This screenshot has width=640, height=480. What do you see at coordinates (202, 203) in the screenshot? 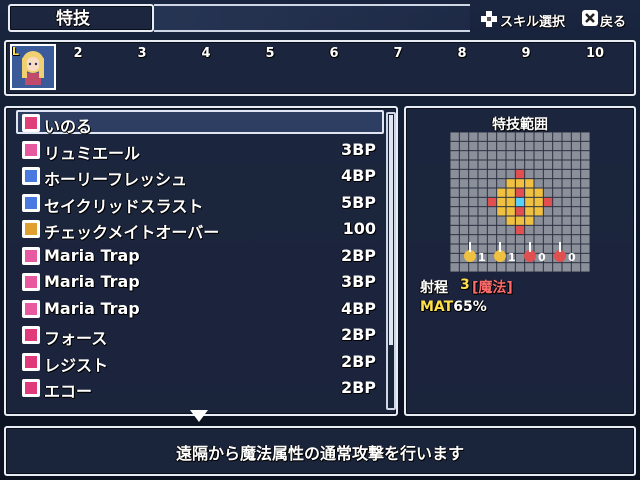
I see `skill-row: セイクリッドスラスト 5BP` at bounding box center [202, 203].